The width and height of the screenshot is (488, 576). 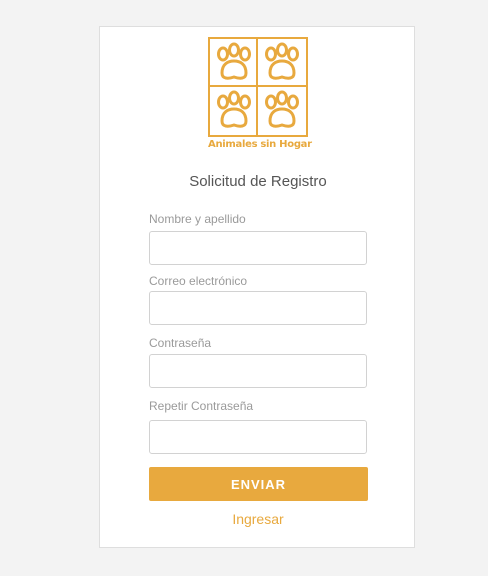 I want to click on name-field, so click(x=258, y=248).